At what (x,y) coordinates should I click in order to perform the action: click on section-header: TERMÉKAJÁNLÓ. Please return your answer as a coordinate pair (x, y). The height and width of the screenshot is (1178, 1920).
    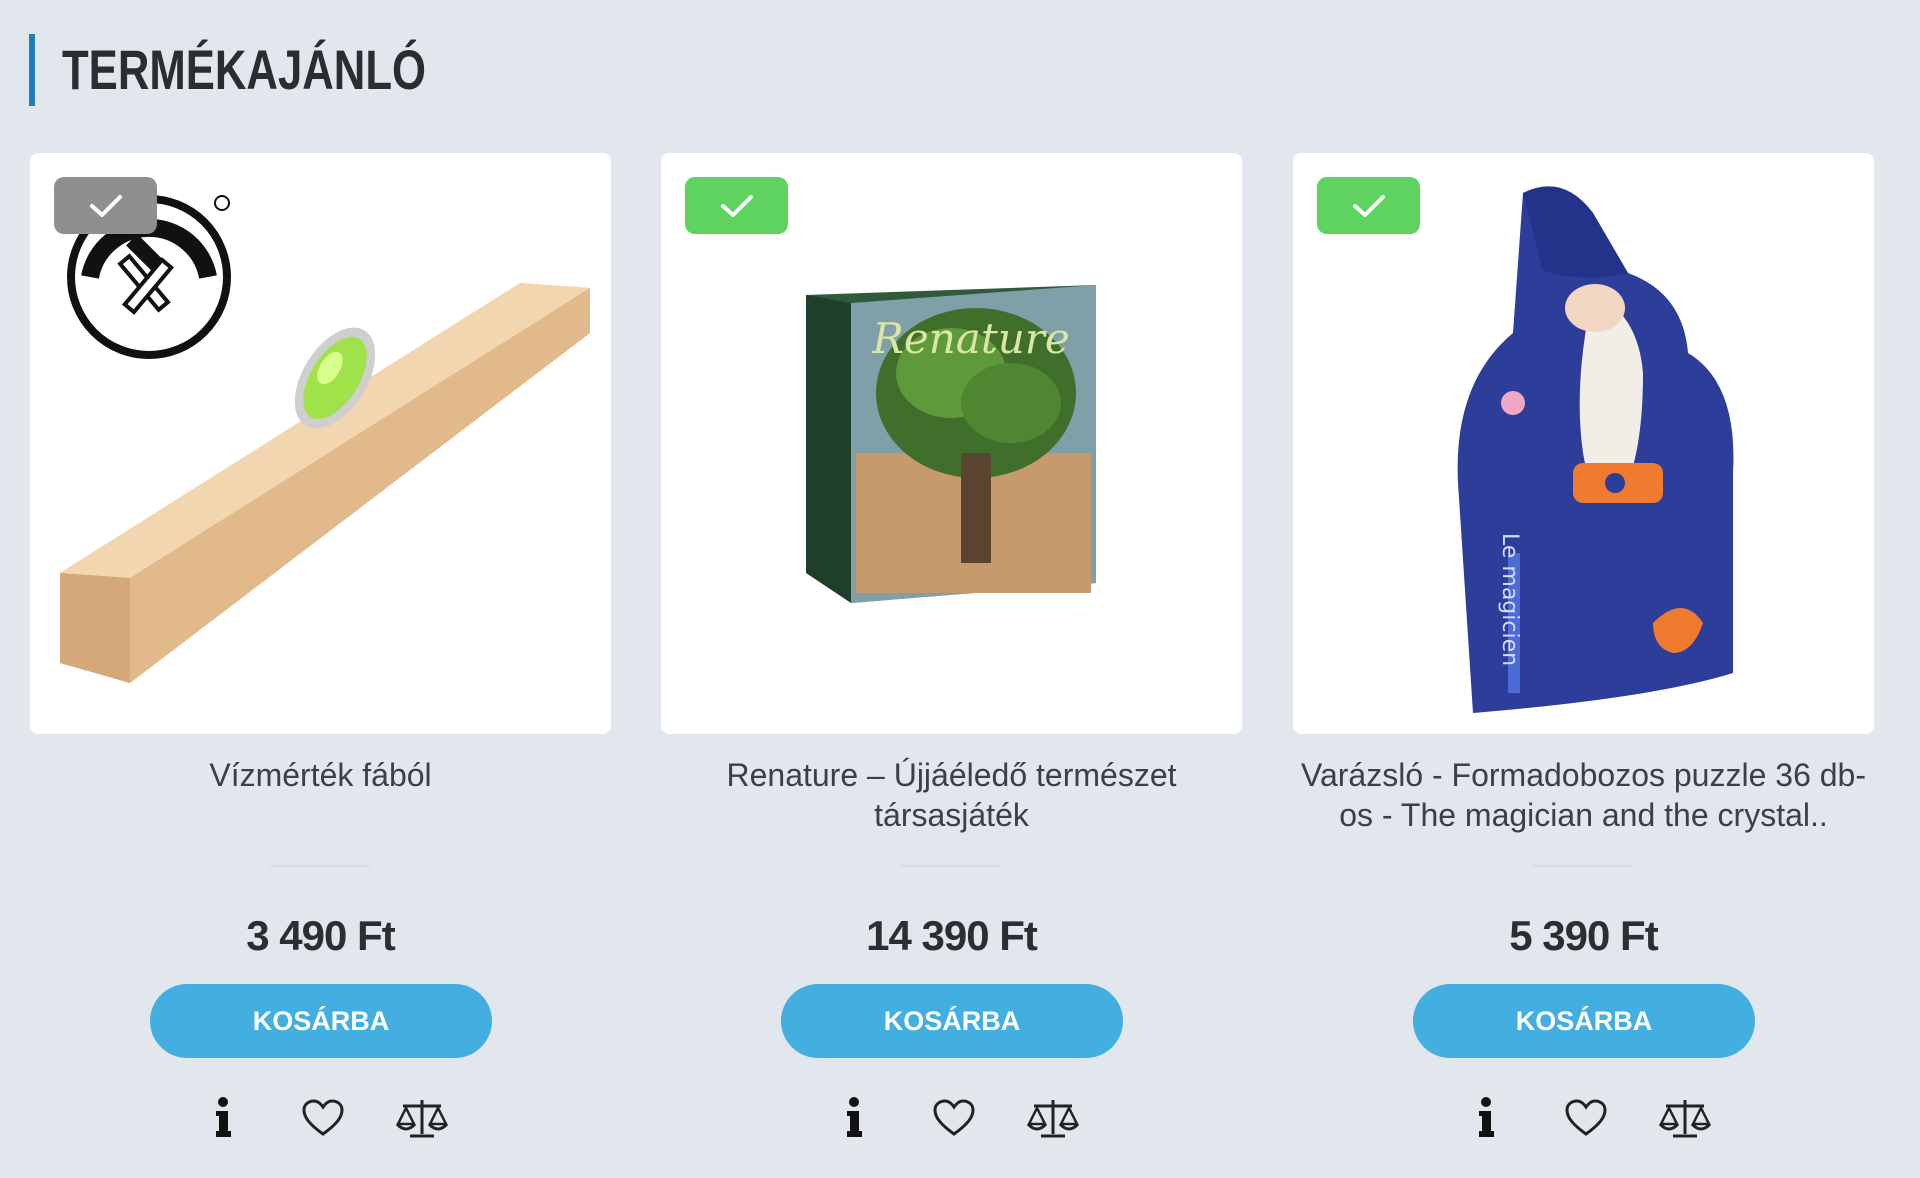
    Looking at the image, I should click on (279, 70).